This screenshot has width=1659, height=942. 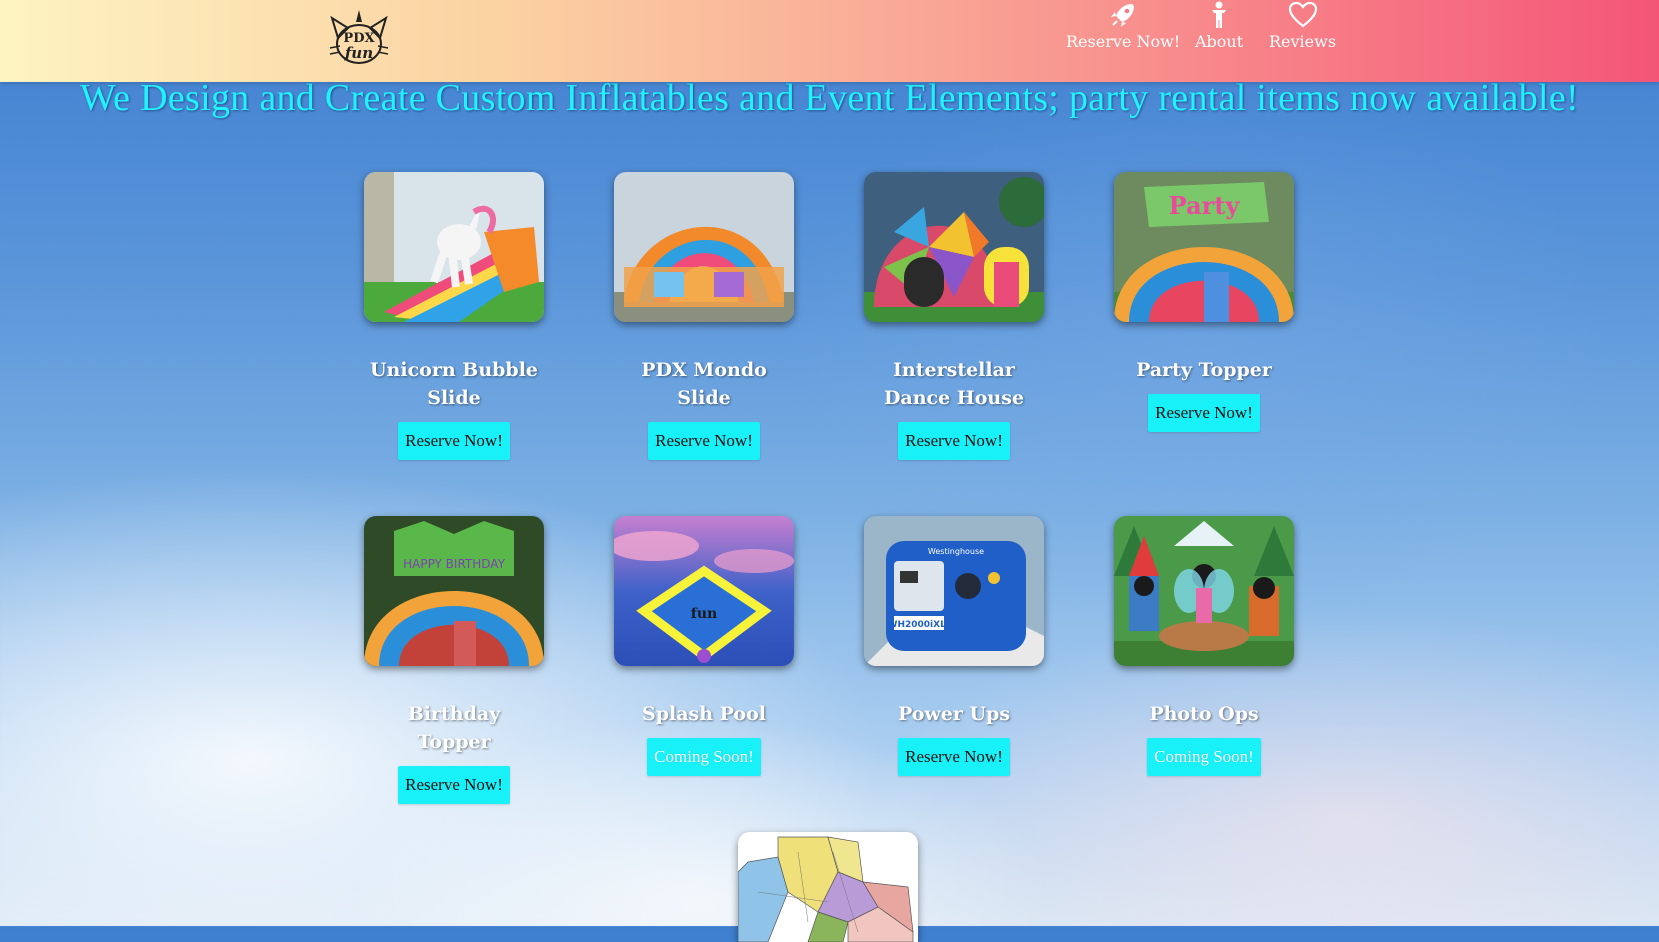 What do you see at coordinates (829, 41) in the screenshot?
I see `site-header: PDX fun Reserve Now! About Reviews` at bounding box center [829, 41].